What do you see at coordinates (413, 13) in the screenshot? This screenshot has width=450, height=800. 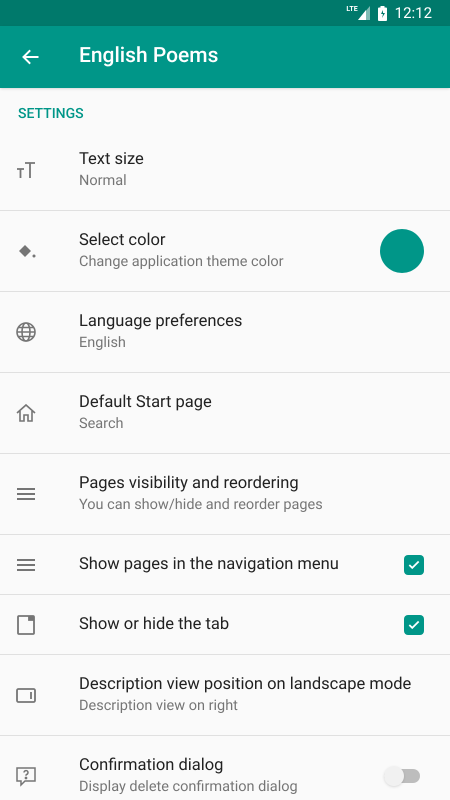 I see `clock: 12:12` at bounding box center [413, 13].